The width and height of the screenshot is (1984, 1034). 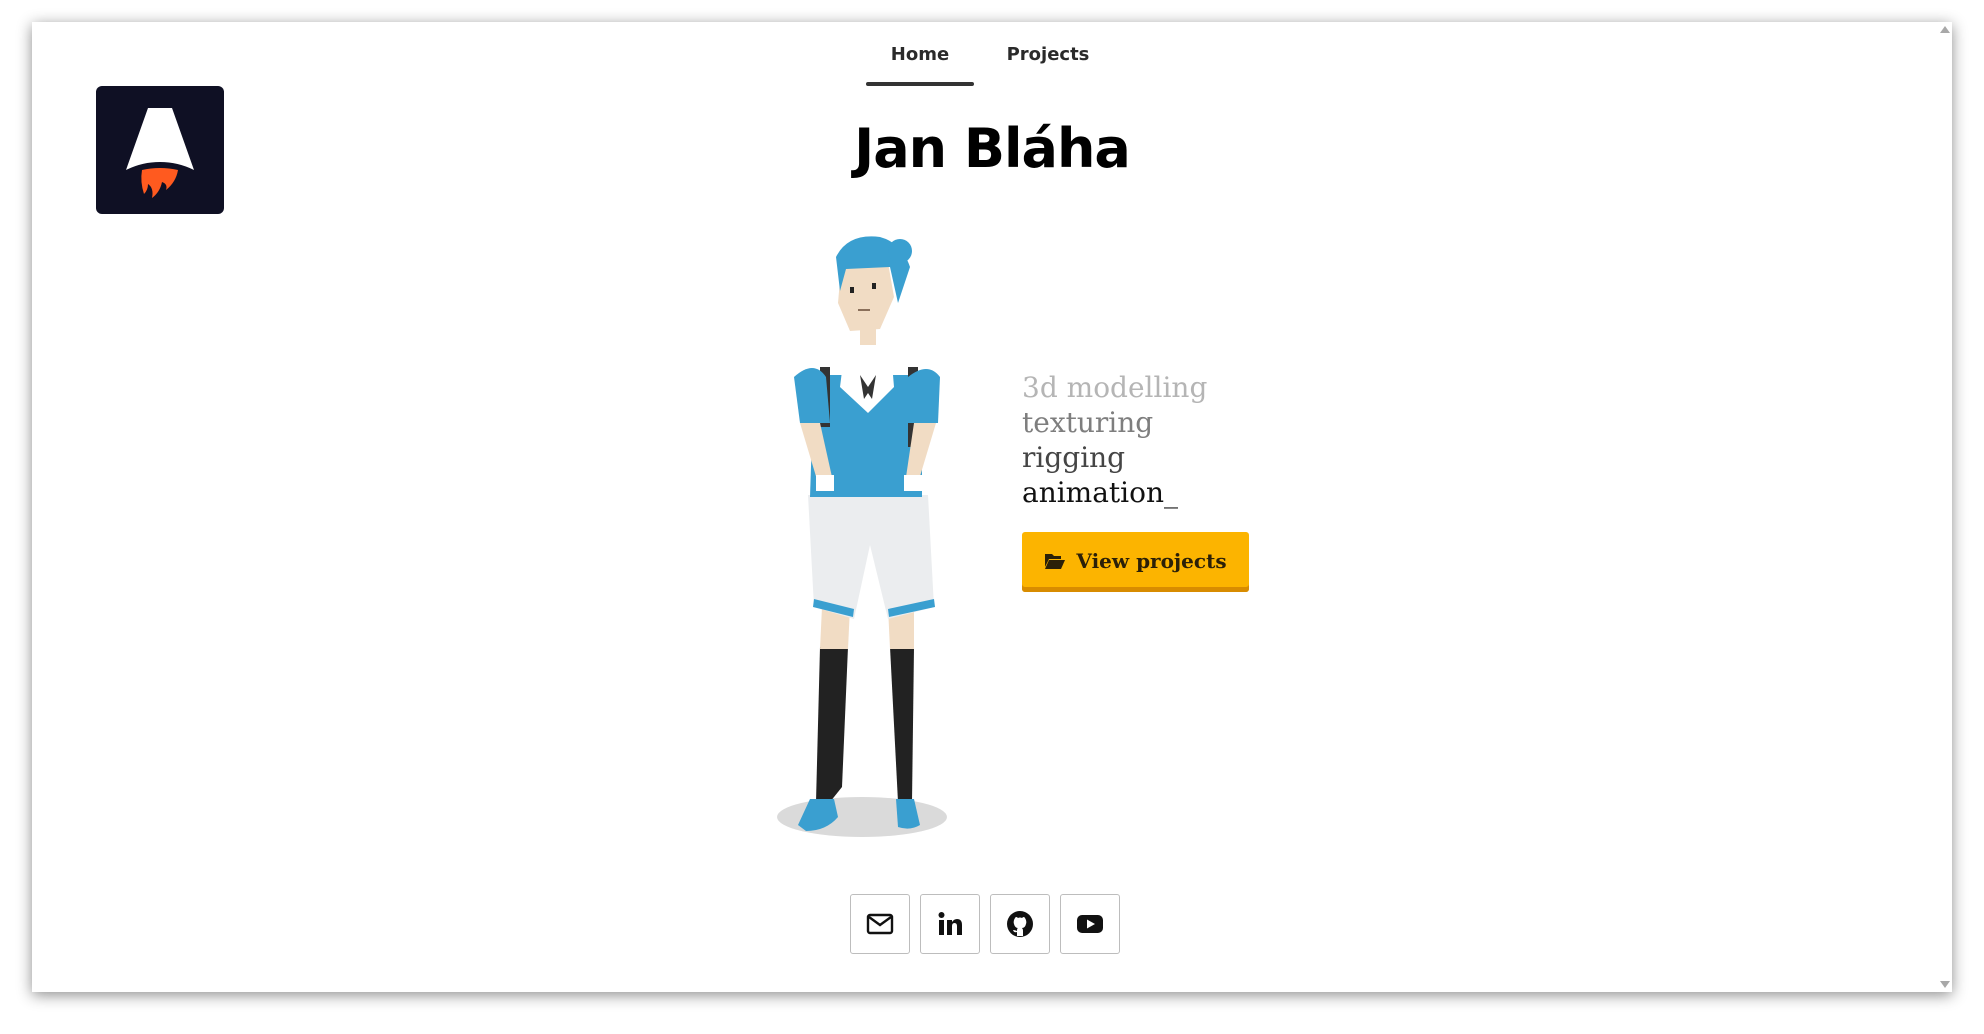 What do you see at coordinates (1151, 560) in the screenshot?
I see `view-projects-label: View projects` at bounding box center [1151, 560].